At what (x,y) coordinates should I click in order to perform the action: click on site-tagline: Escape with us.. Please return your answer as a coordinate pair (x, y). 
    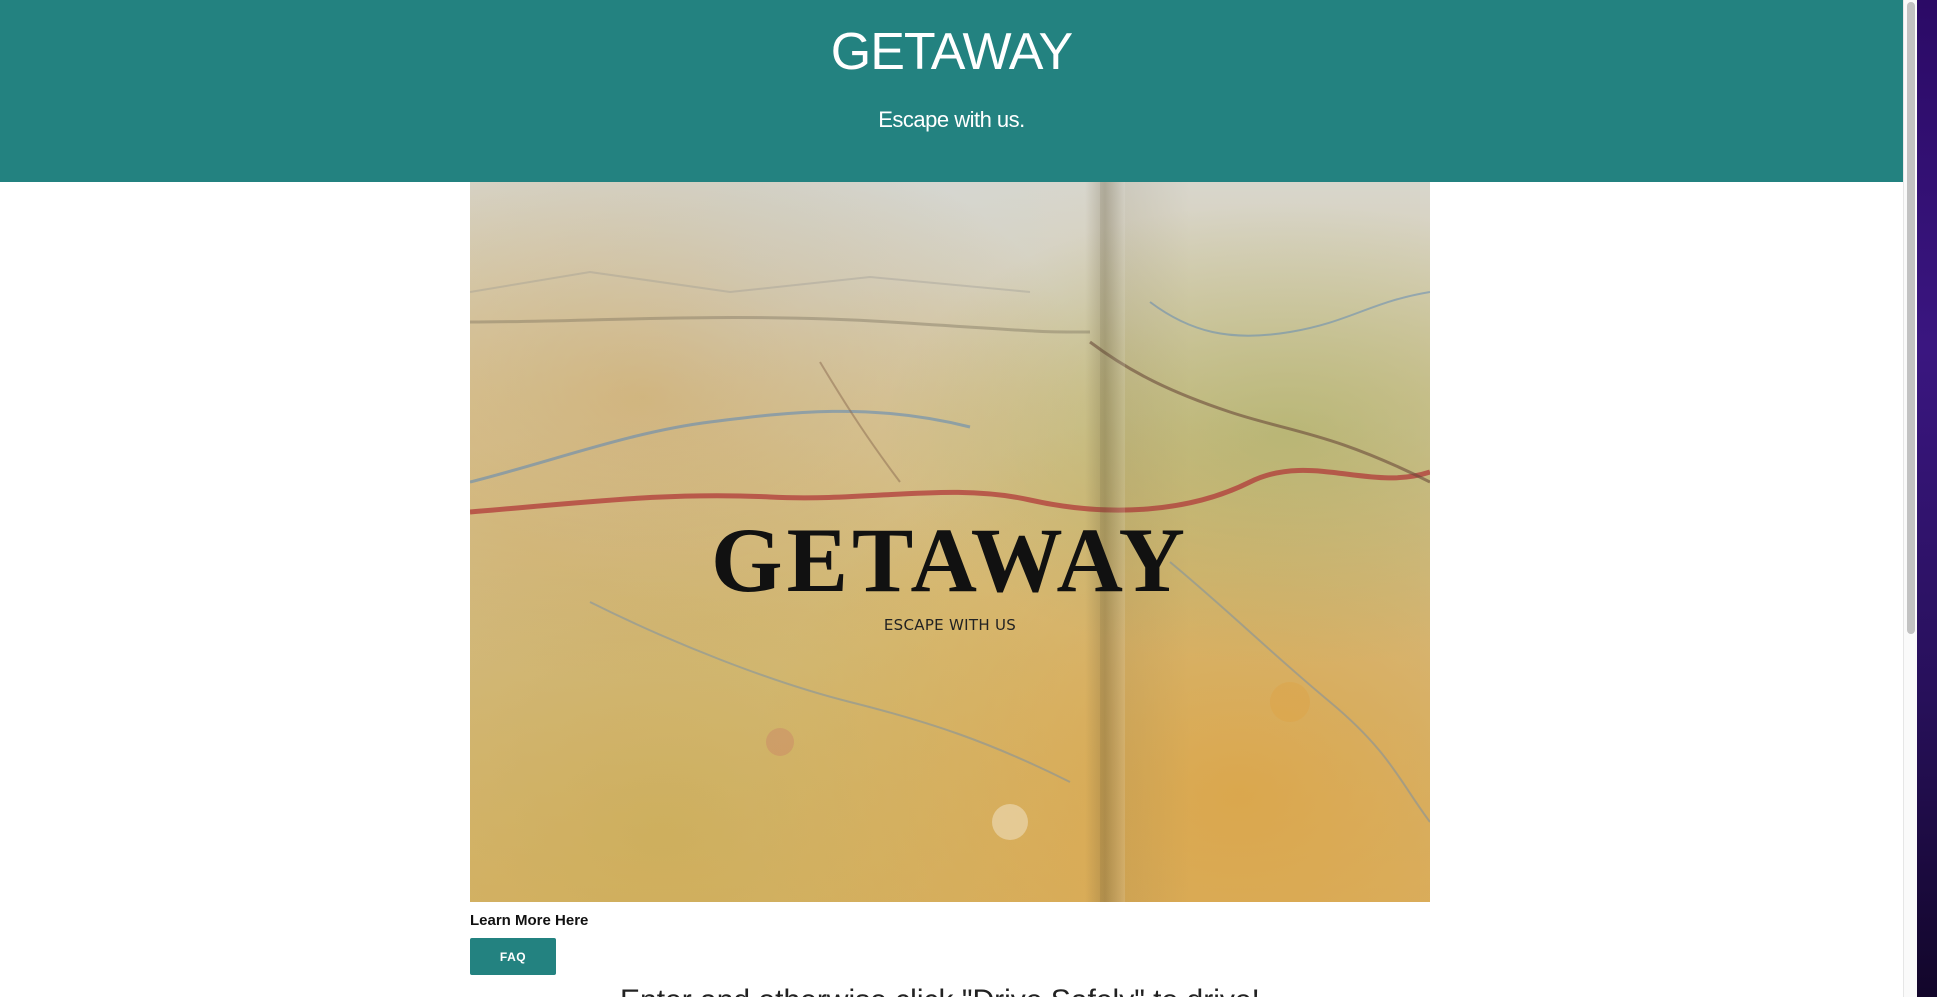
    Looking at the image, I should click on (951, 119).